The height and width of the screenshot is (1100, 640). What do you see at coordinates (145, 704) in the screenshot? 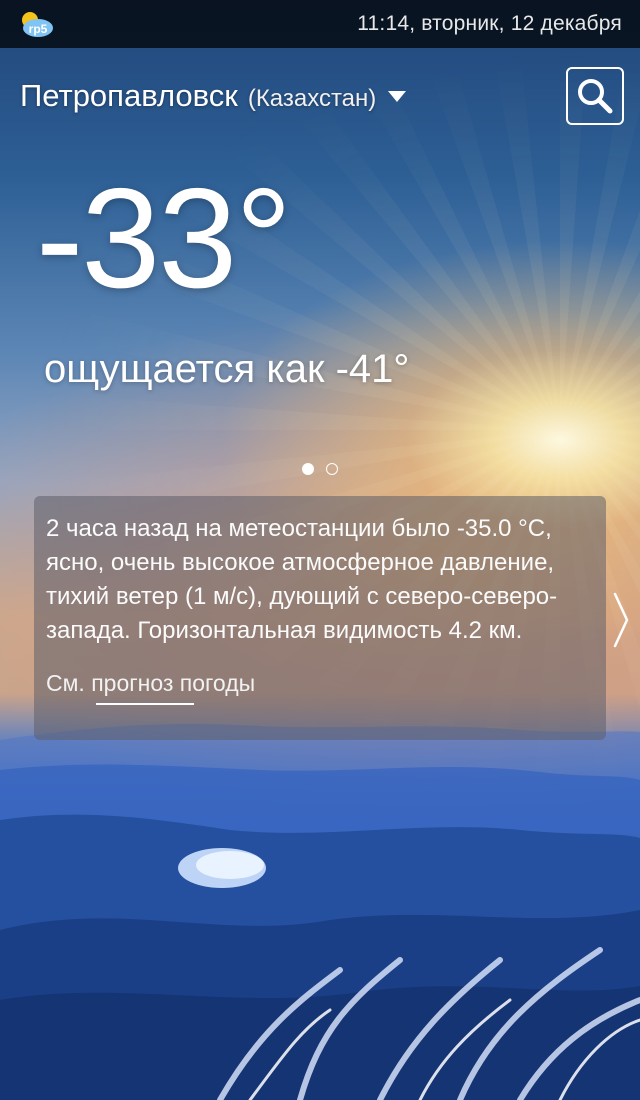
I see `link-underline` at bounding box center [145, 704].